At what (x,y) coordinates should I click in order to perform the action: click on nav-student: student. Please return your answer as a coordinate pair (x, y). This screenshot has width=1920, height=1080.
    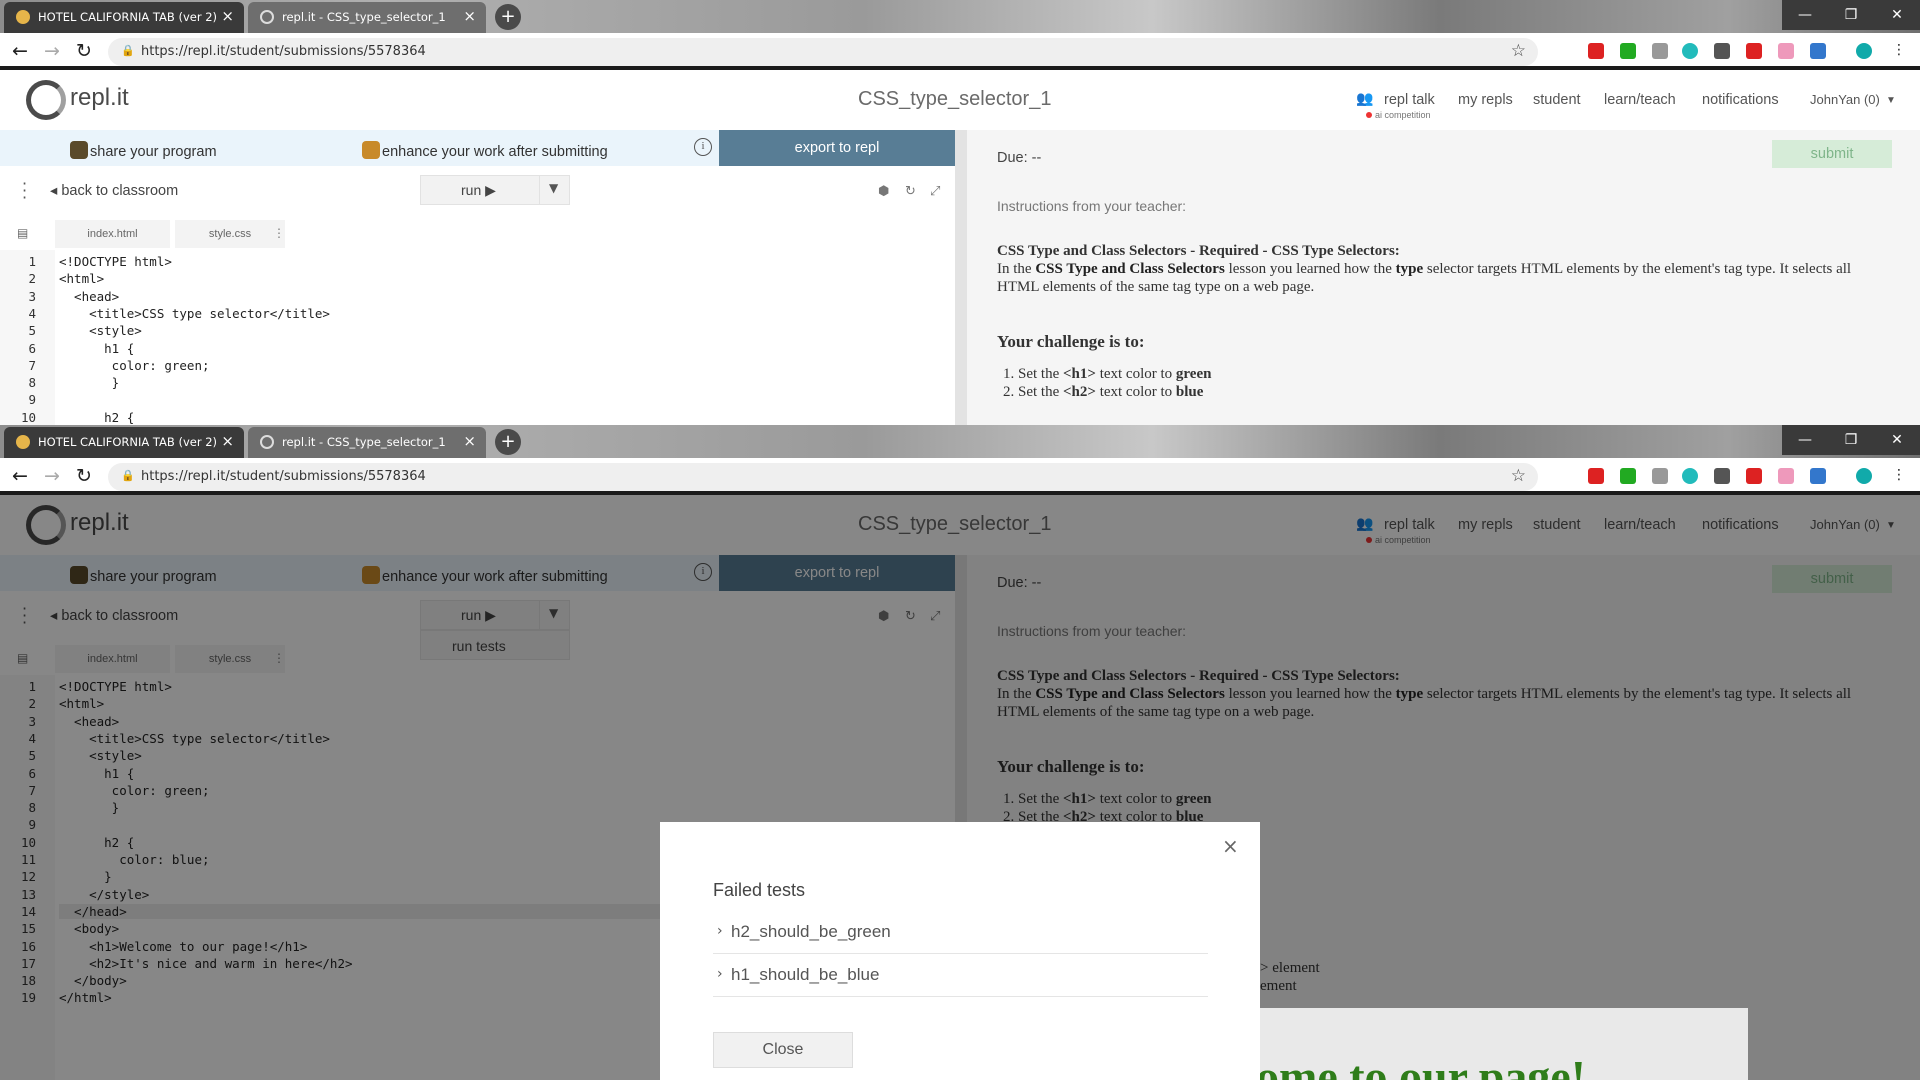
    Looking at the image, I should click on (1557, 100).